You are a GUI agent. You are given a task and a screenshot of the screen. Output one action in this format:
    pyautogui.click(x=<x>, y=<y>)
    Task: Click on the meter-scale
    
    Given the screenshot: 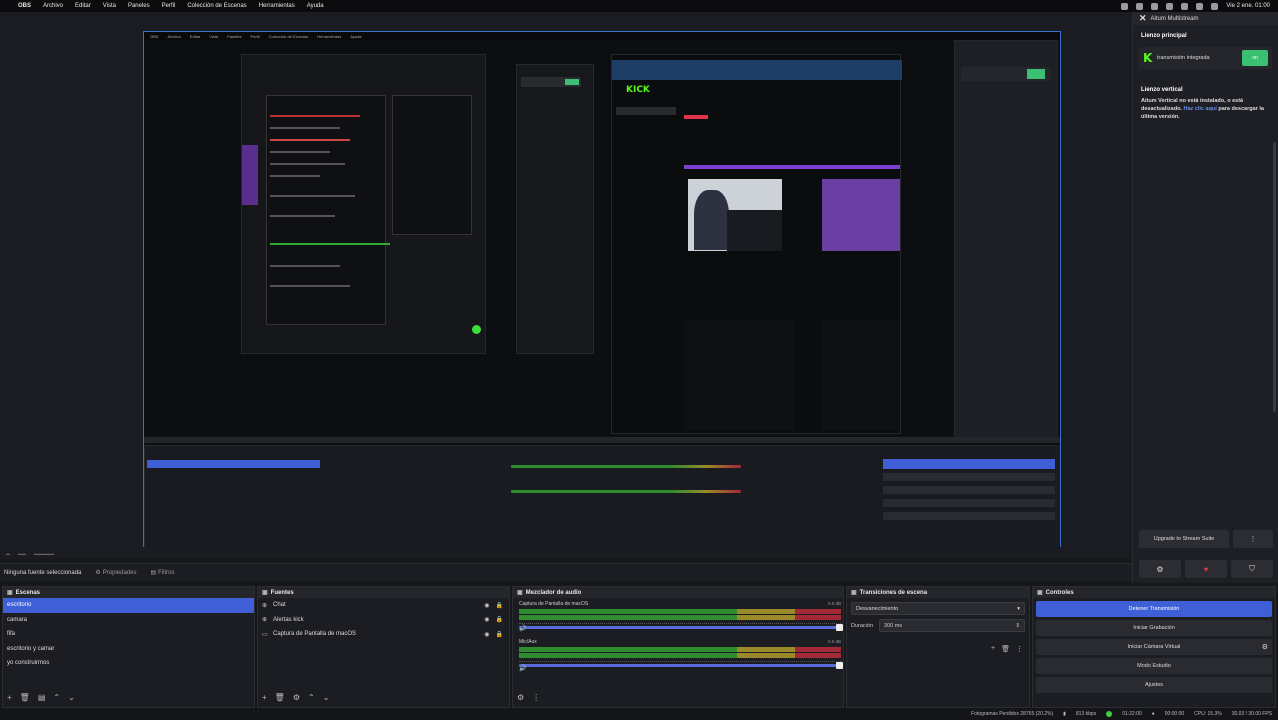 What is the action you would take?
    pyautogui.click(x=680, y=622)
    